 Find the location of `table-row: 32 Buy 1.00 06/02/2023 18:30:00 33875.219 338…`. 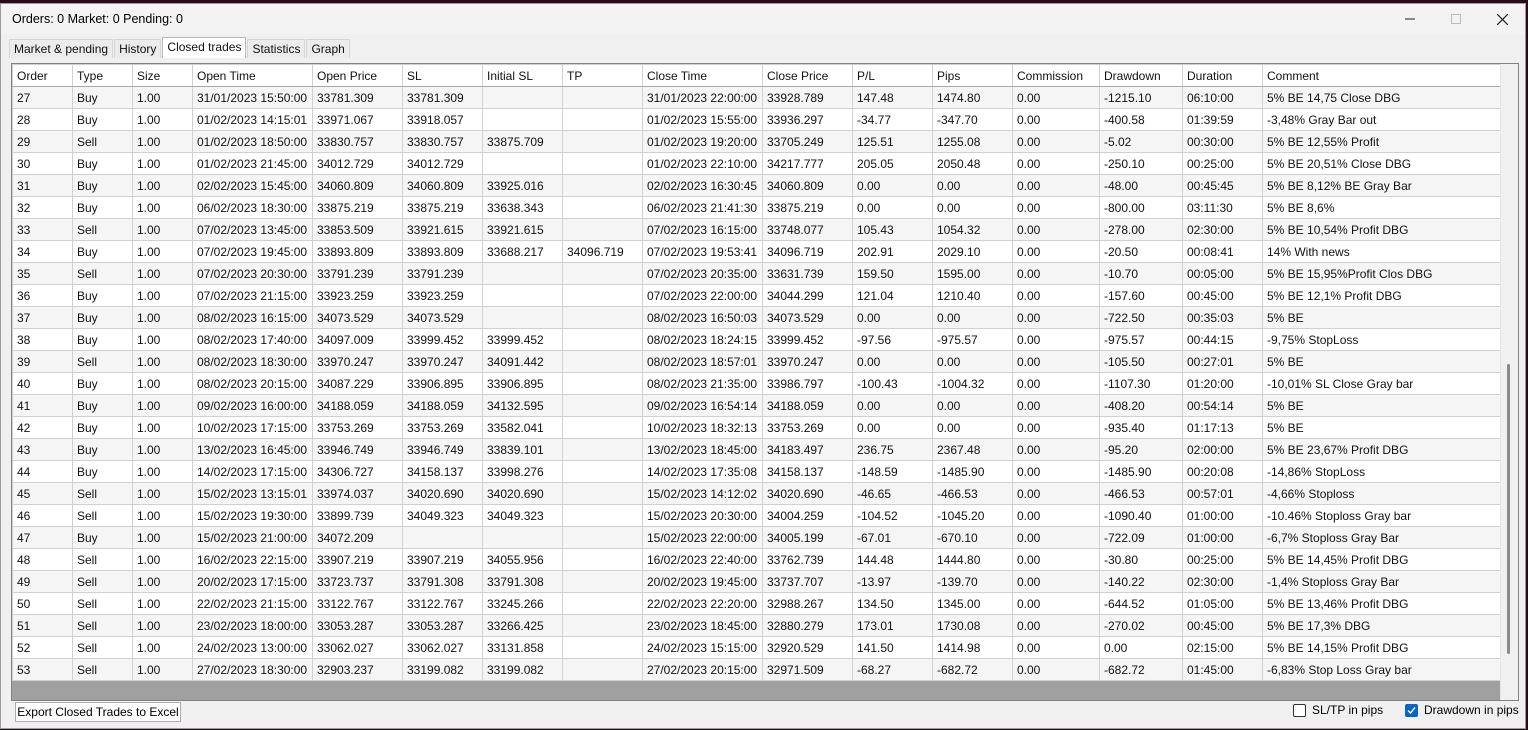

table-row: 32 Buy 1.00 06/02/2023 18:30:00 33875.219 338… is located at coordinates (756, 207).